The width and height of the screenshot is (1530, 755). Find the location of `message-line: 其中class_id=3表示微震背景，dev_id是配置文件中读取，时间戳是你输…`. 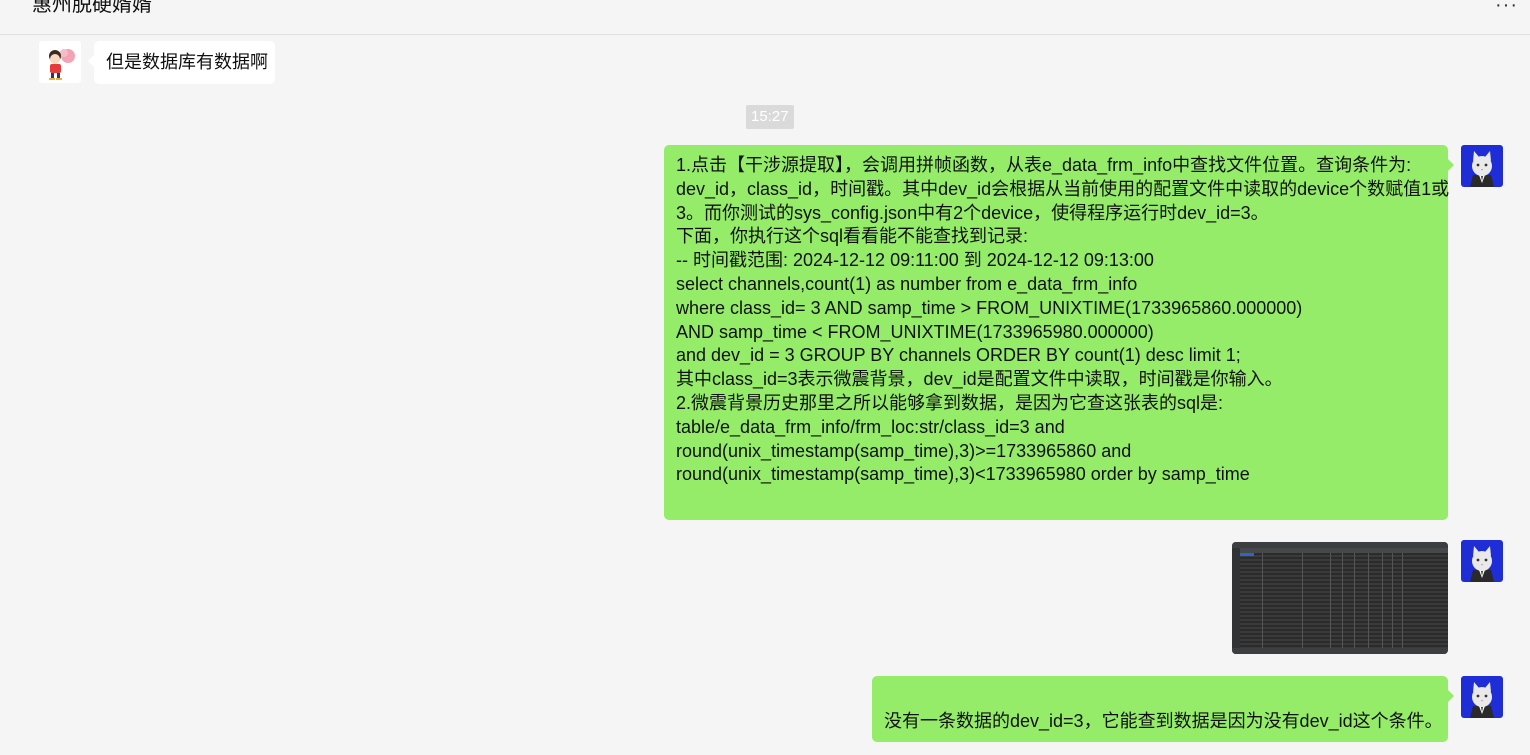

message-line: 其中class_id=3表示微震背景，dev_id是配置文件中读取，时间戳是你输… is located at coordinates (979, 379).